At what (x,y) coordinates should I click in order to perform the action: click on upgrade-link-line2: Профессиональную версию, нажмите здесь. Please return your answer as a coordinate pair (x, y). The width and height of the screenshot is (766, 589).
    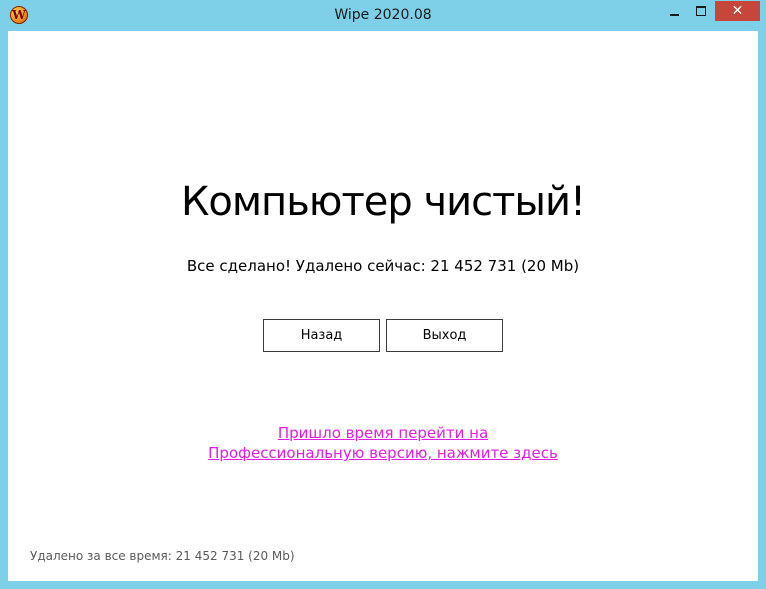
    Looking at the image, I should click on (383, 453).